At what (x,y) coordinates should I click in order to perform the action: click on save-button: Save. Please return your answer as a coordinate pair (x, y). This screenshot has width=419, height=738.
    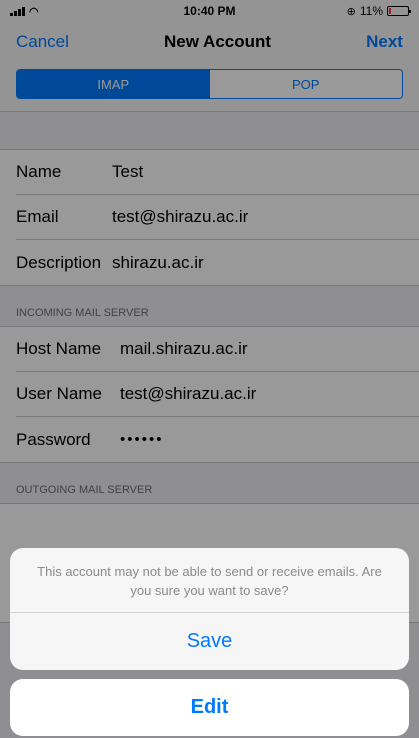
    Looking at the image, I should click on (209, 641).